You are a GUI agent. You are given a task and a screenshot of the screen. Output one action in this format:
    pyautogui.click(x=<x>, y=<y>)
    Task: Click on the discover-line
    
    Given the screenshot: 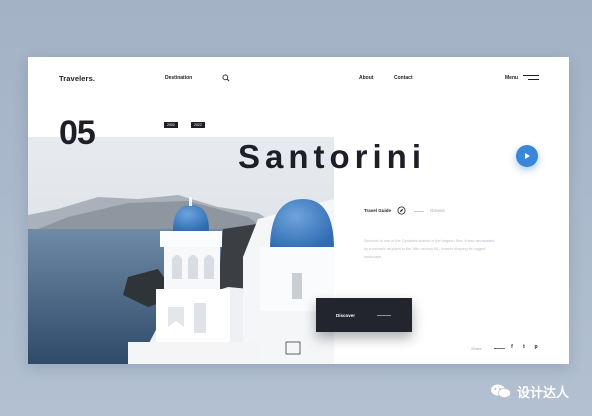 What is the action you would take?
    pyautogui.click(x=384, y=315)
    